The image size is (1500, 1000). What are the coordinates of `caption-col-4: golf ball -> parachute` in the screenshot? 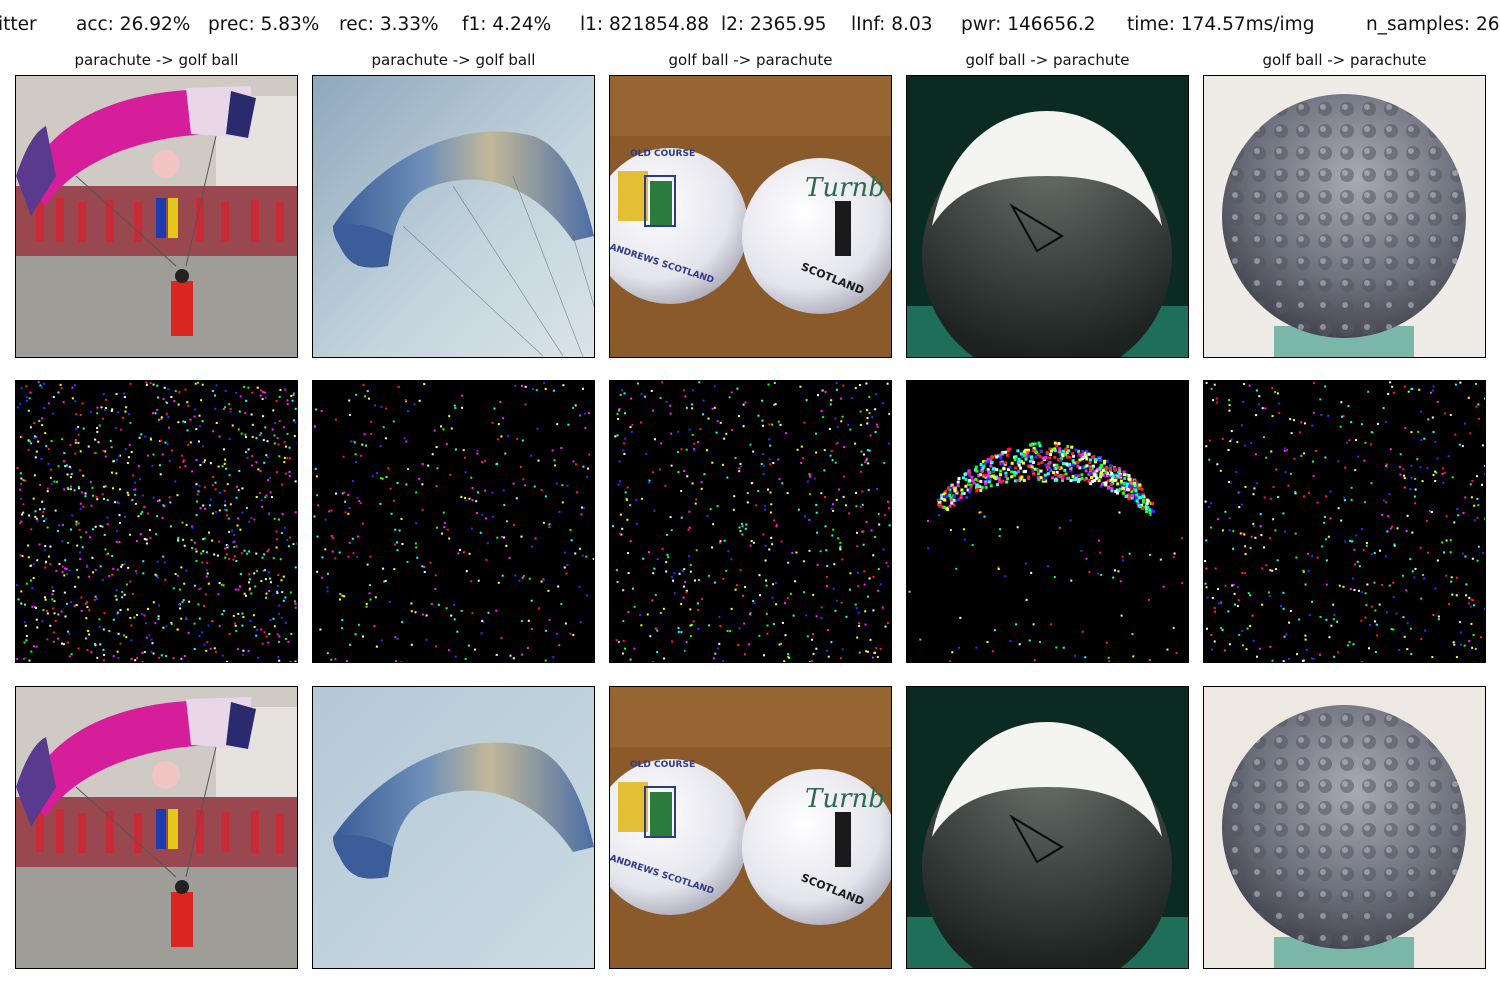 It's located at (1047, 60).